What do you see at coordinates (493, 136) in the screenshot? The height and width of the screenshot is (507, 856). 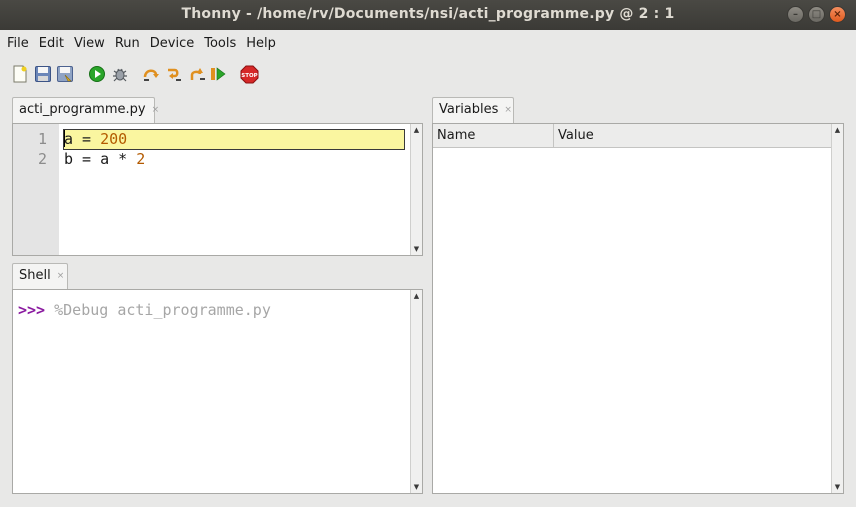 I see `column-header-name: Name` at bounding box center [493, 136].